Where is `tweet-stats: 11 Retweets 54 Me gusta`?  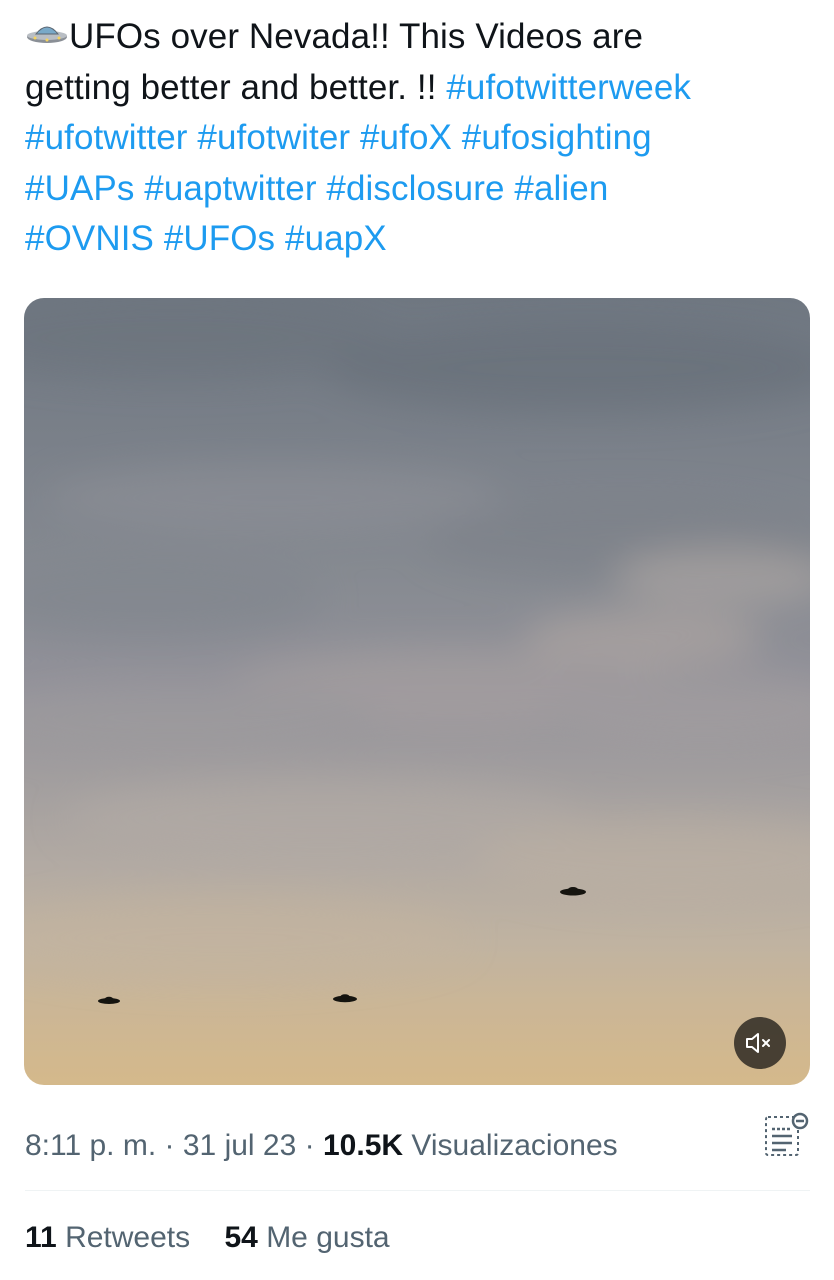 tweet-stats: 11 Retweets 54 Me gusta is located at coordinates (207, 1238).